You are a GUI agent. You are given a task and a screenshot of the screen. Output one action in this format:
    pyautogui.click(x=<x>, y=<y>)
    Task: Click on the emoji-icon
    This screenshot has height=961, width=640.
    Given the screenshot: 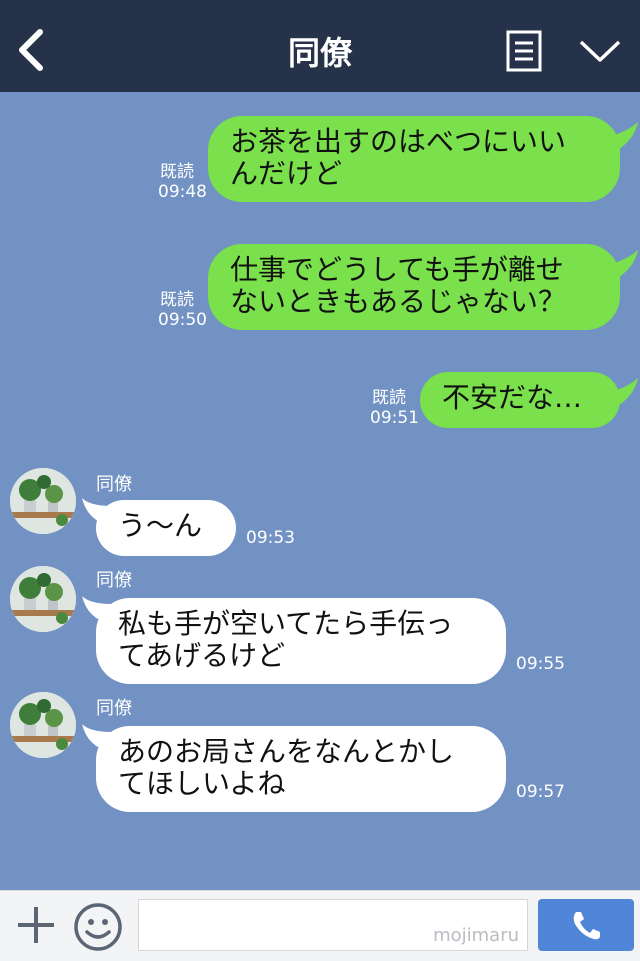 What is the action you would take?
    pyautogui.click(x=98, y=927)
    